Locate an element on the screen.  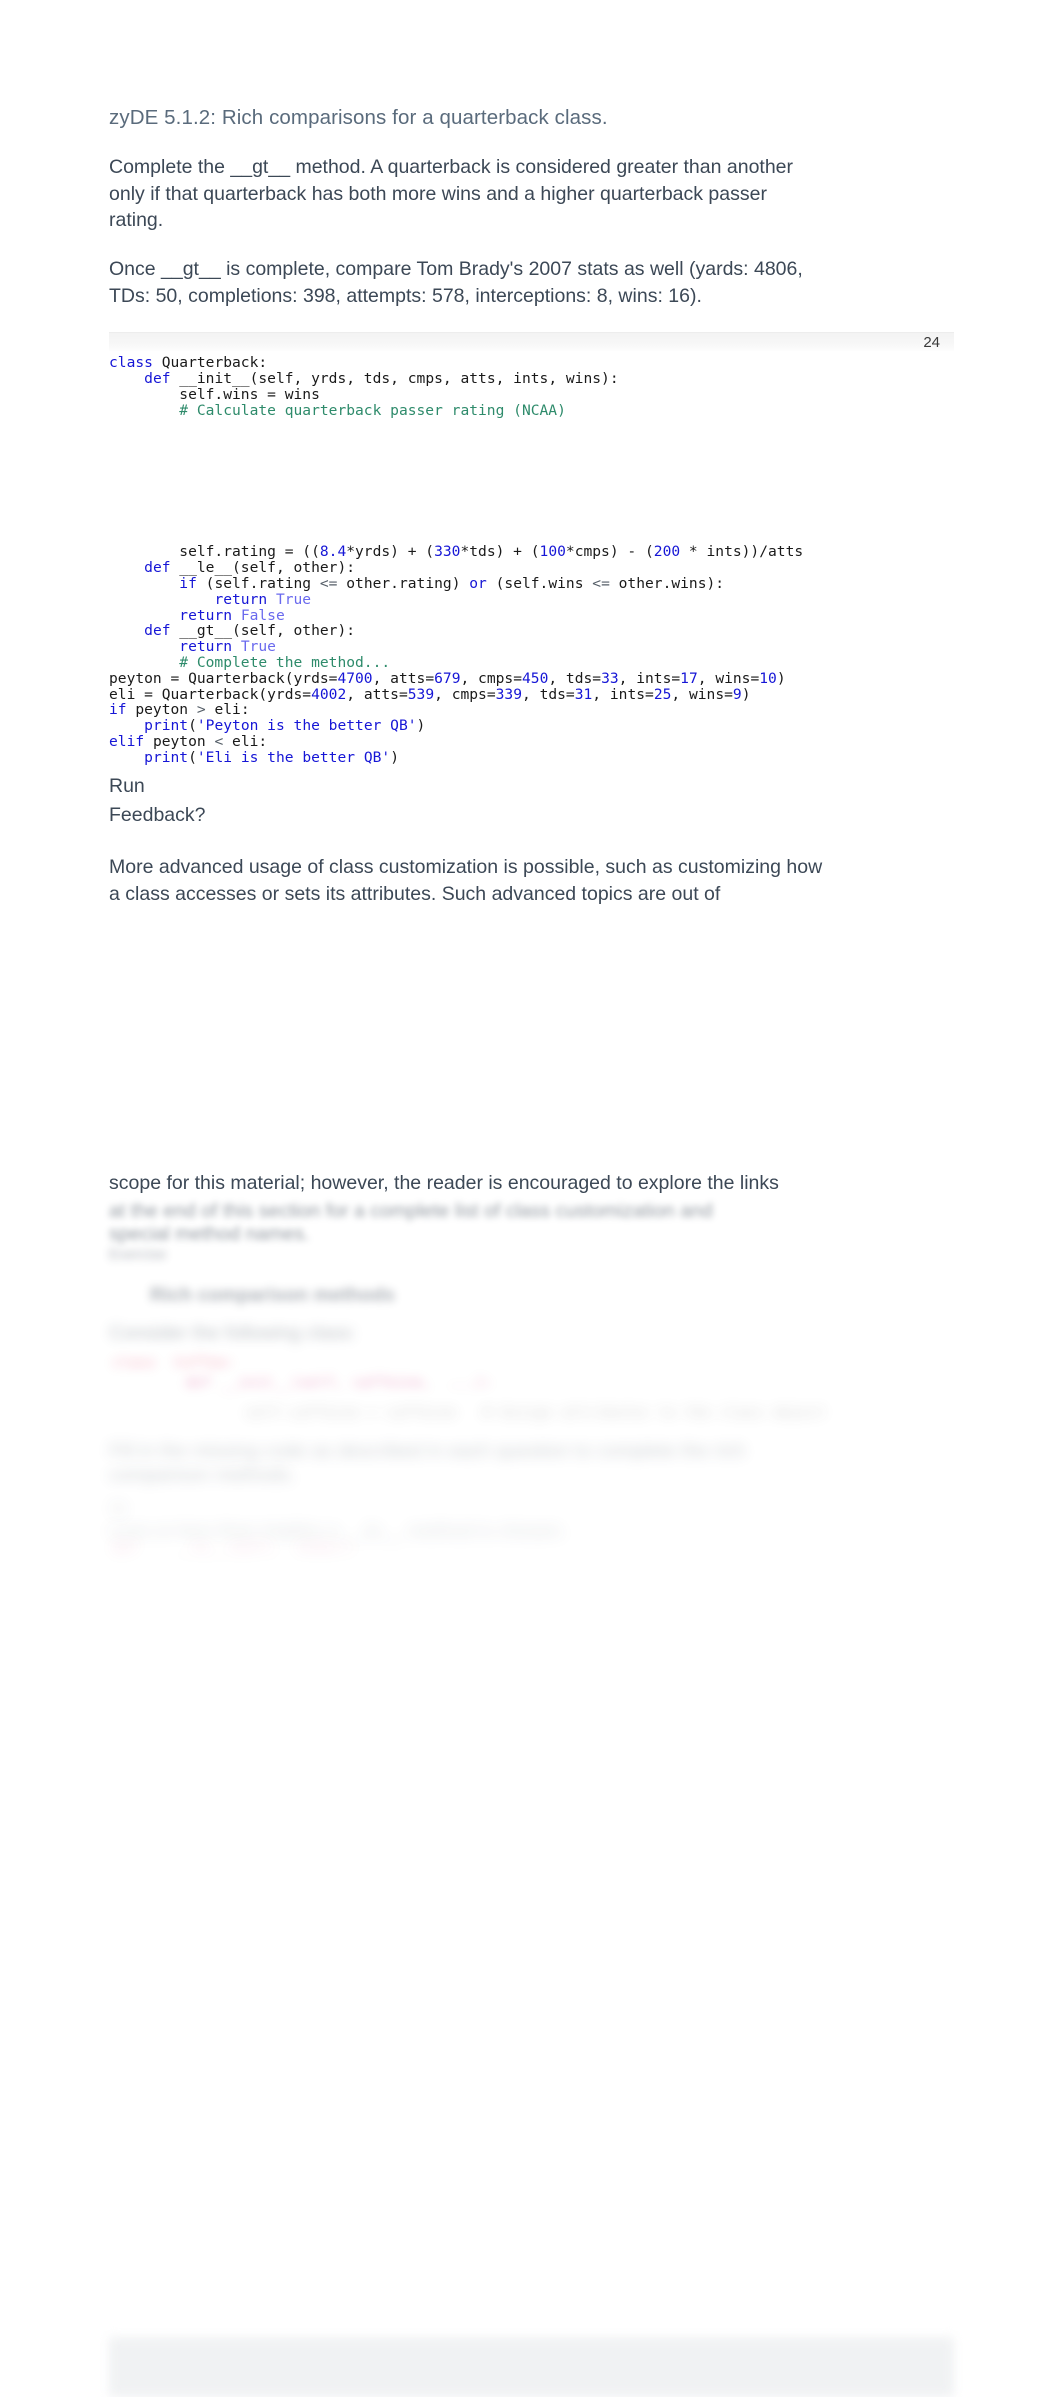
code-line: if peyton > eli: is located at coordinates (179, 709).